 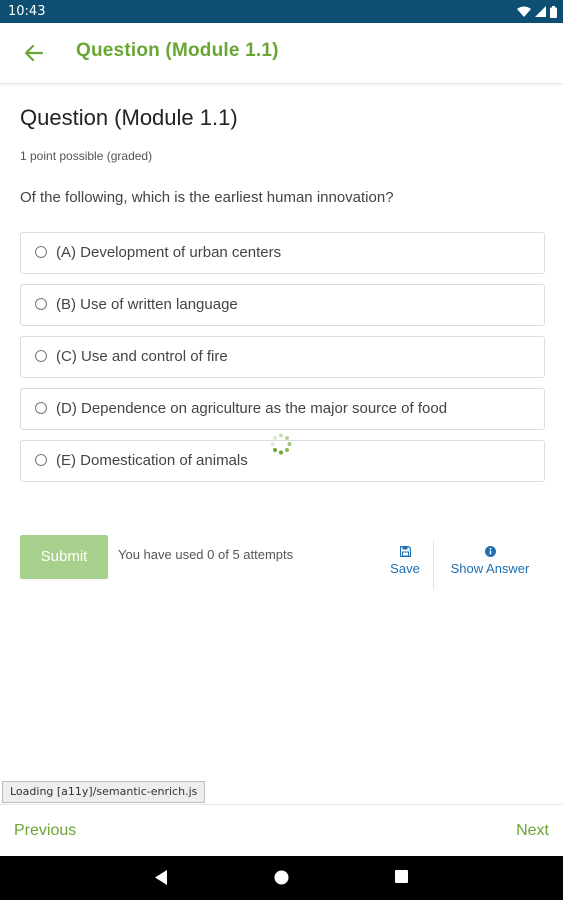 I want to click on answer-option-a: (A) Development of urban centers, so click(x=282, y=253).